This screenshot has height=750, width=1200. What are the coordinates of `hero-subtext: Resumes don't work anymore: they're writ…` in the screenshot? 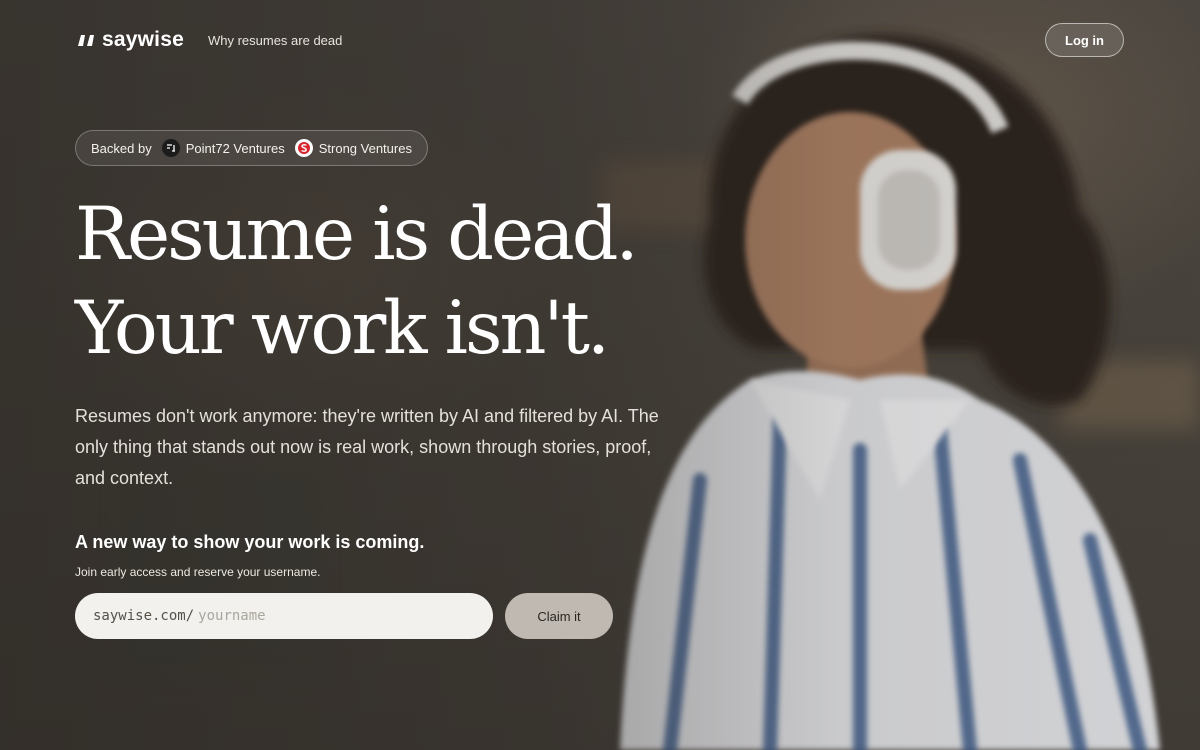 It's located at (367, 447).